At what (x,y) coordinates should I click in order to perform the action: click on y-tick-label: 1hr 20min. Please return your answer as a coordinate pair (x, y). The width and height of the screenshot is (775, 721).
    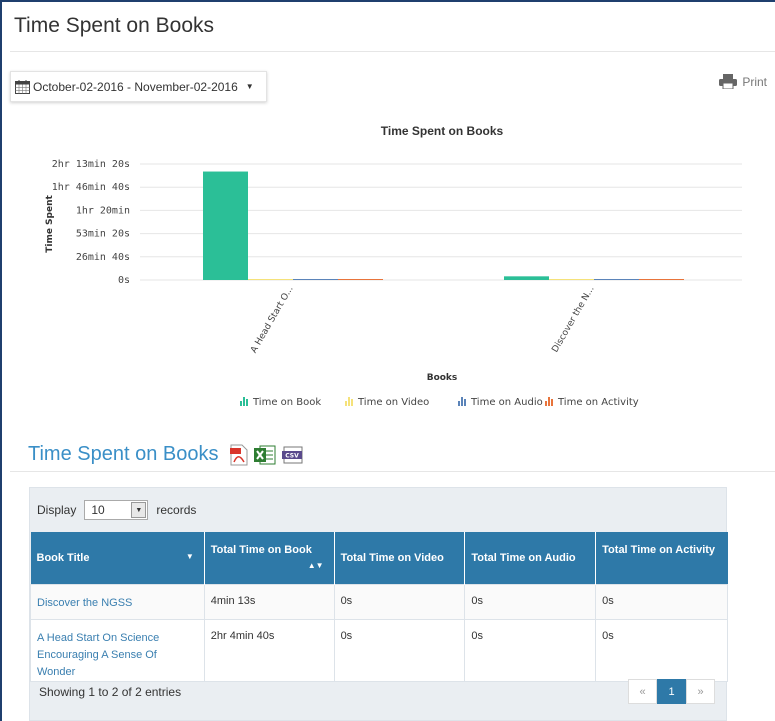
    Looking at the image, I should click on (103, 210).